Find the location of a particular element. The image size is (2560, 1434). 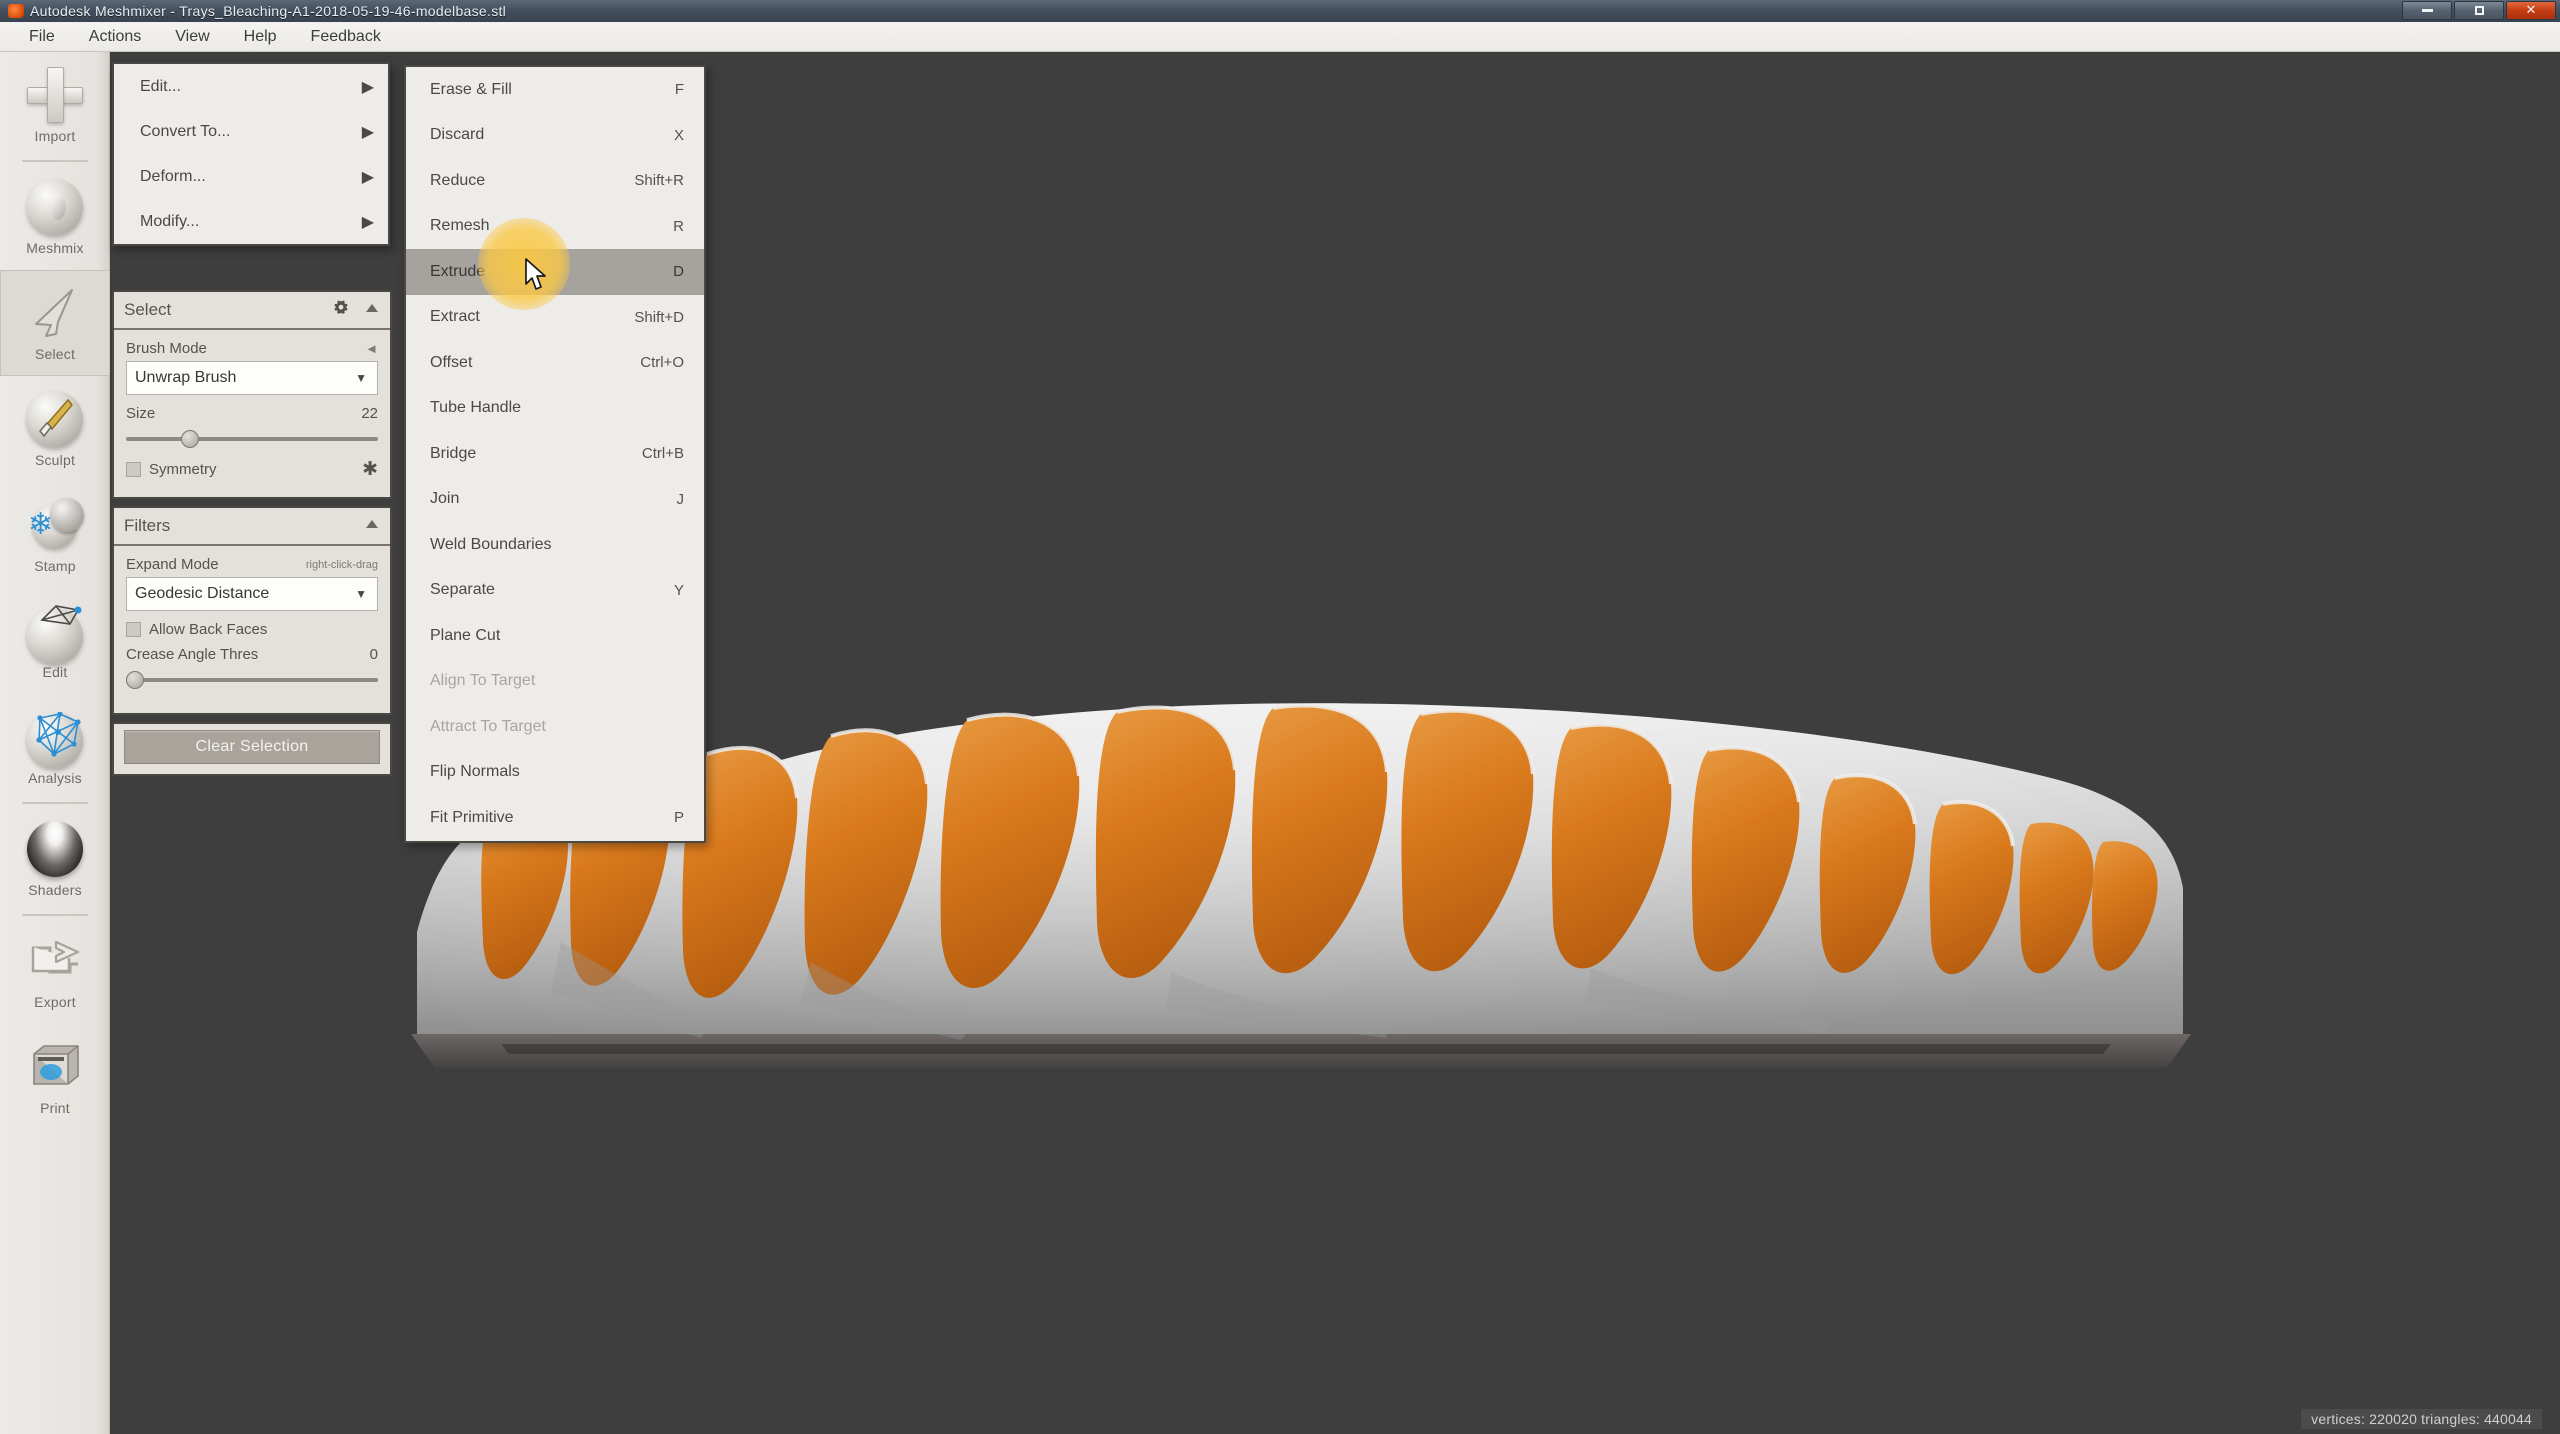

size-label: Size is located at coordinates (141, 413).